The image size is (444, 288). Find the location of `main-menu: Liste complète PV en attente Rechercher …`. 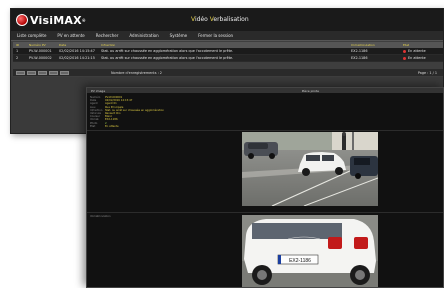

main-menu: Liste complète PV en attente Rechercher … is located at coordinates (227, 36).